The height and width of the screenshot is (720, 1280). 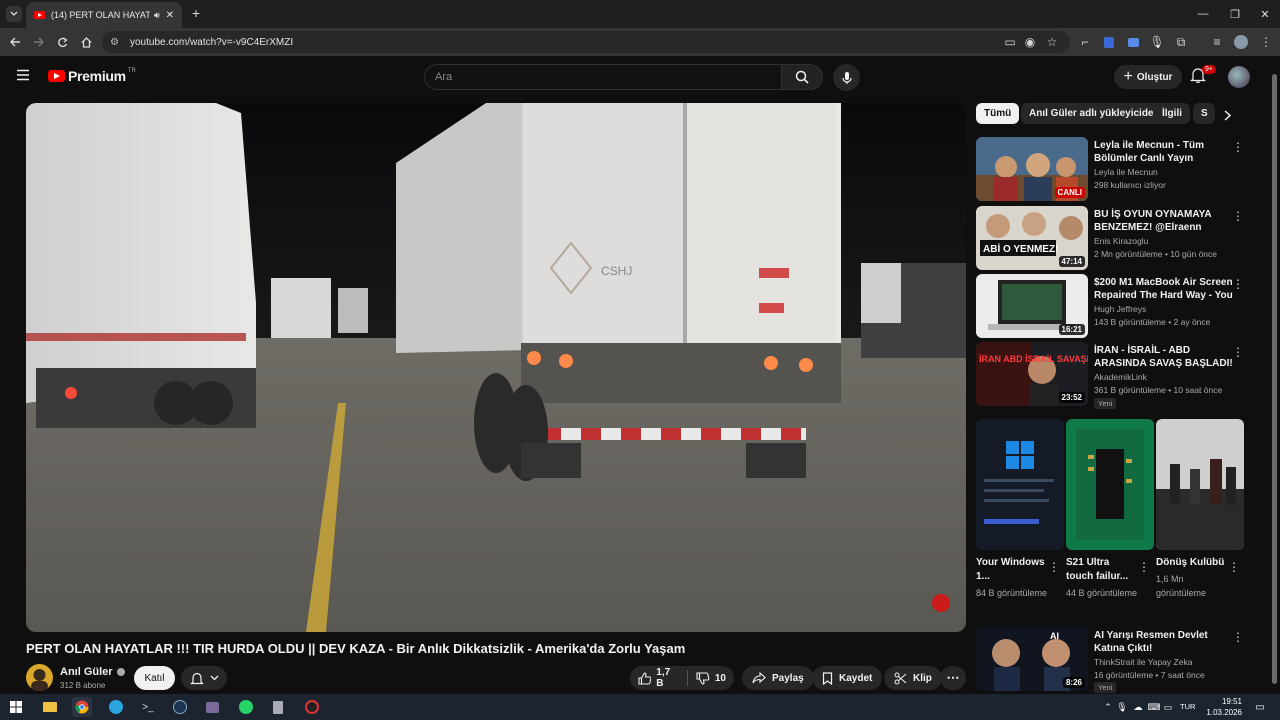 What do you see at coordinates (92, 76) in the screenshot?
I see `youtube-premium-logo: Premium TR` at bounding box center [92, 76].